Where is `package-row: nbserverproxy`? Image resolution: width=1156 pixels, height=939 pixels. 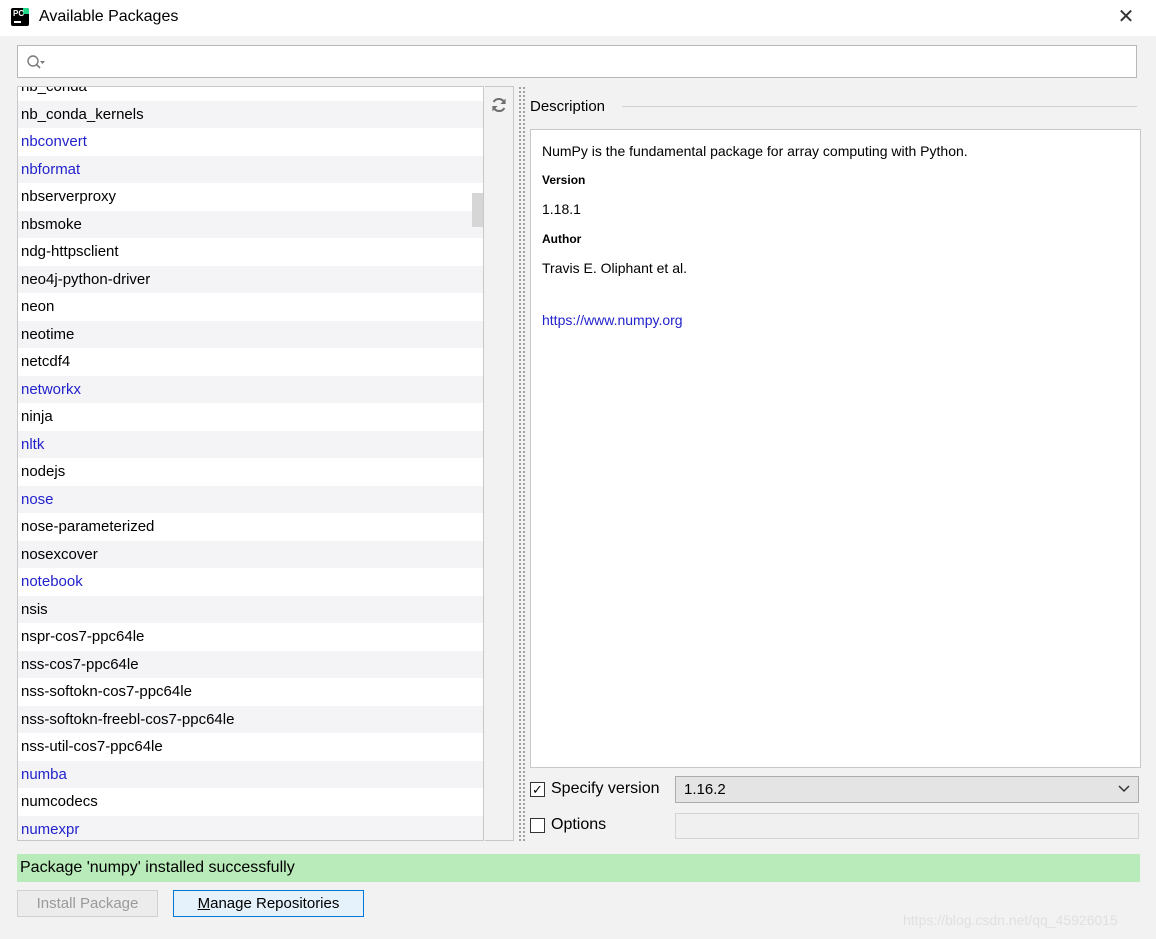
package-row: nbserverproxy is located at coordinates (250, 197).